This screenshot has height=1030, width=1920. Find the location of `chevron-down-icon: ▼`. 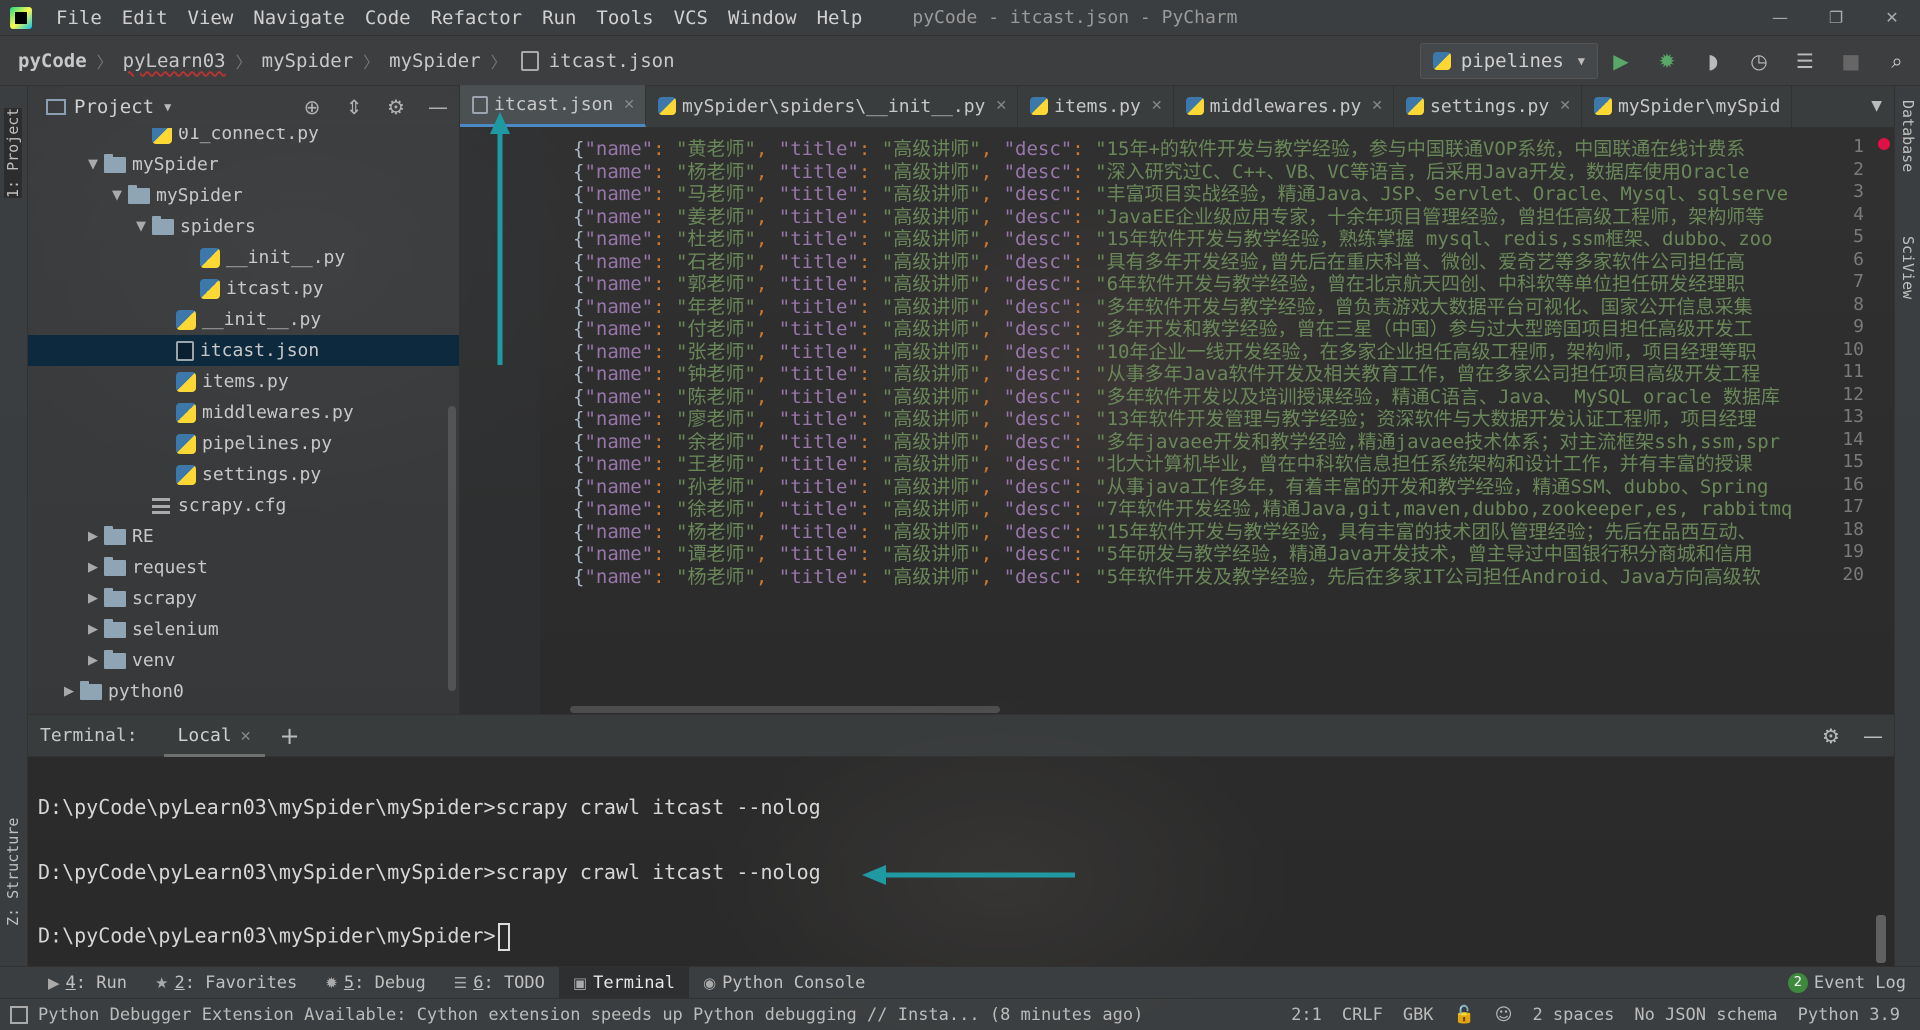

chevron-down-icon: ▼ is located at coordinates (167, 107).